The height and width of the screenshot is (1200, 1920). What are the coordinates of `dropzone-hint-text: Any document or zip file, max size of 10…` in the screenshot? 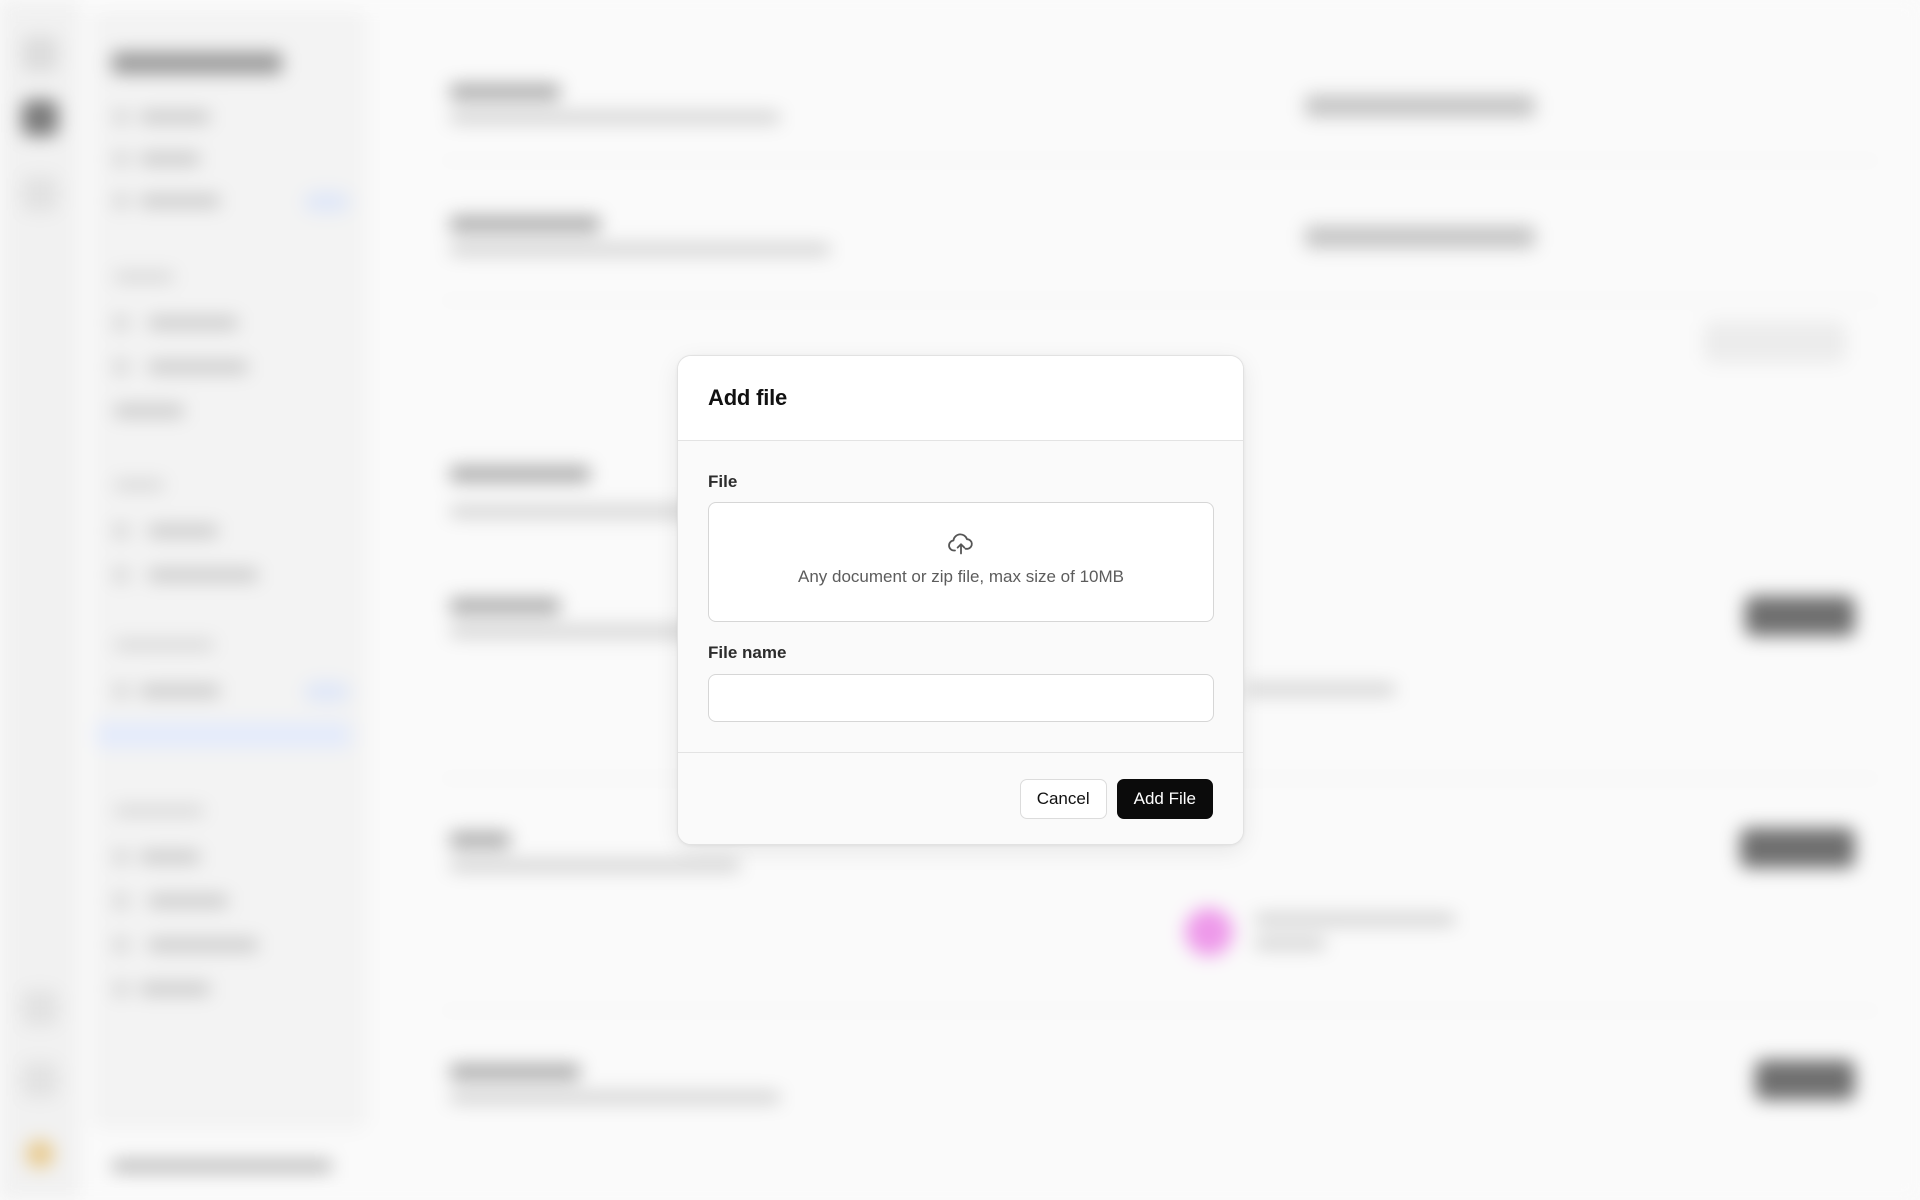 It's located at (961, 576).